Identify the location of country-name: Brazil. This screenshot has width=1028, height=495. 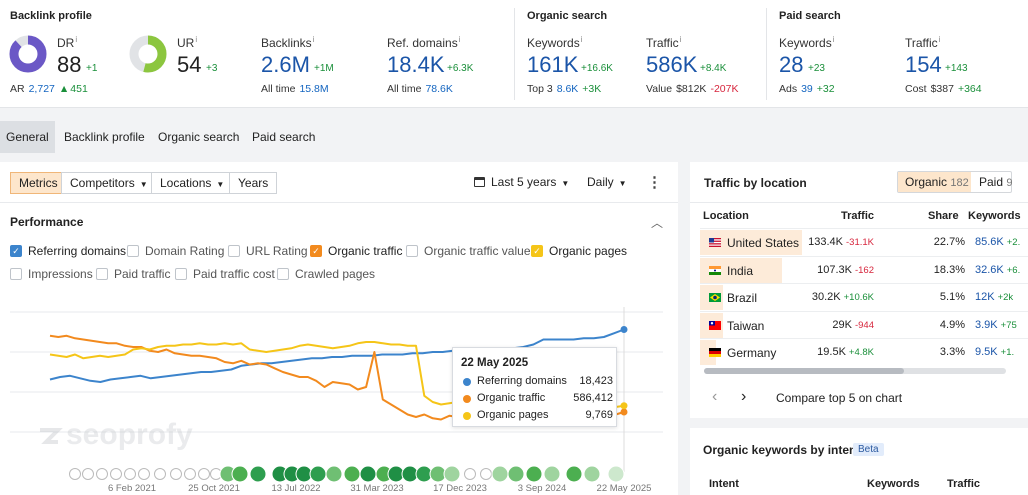
(742, 298).